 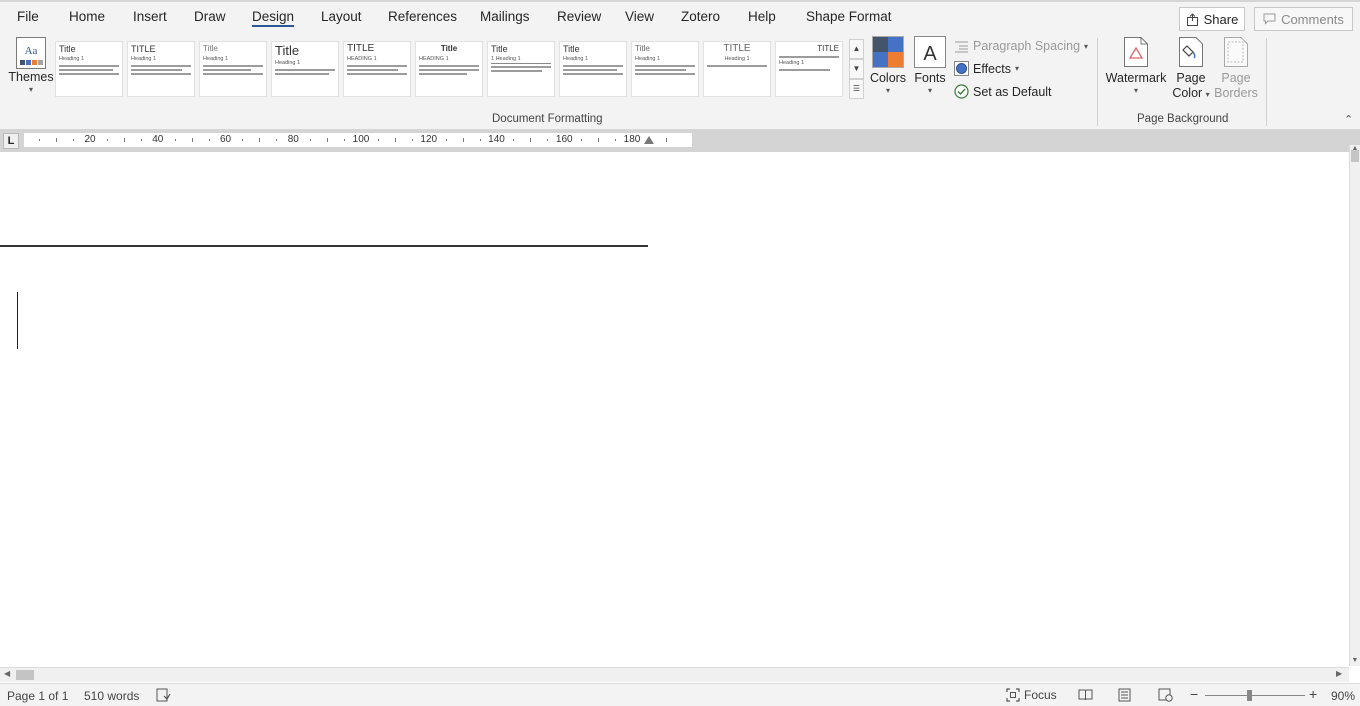 I want to click on fonts-label: Fonts, so click(x=930, y=78).